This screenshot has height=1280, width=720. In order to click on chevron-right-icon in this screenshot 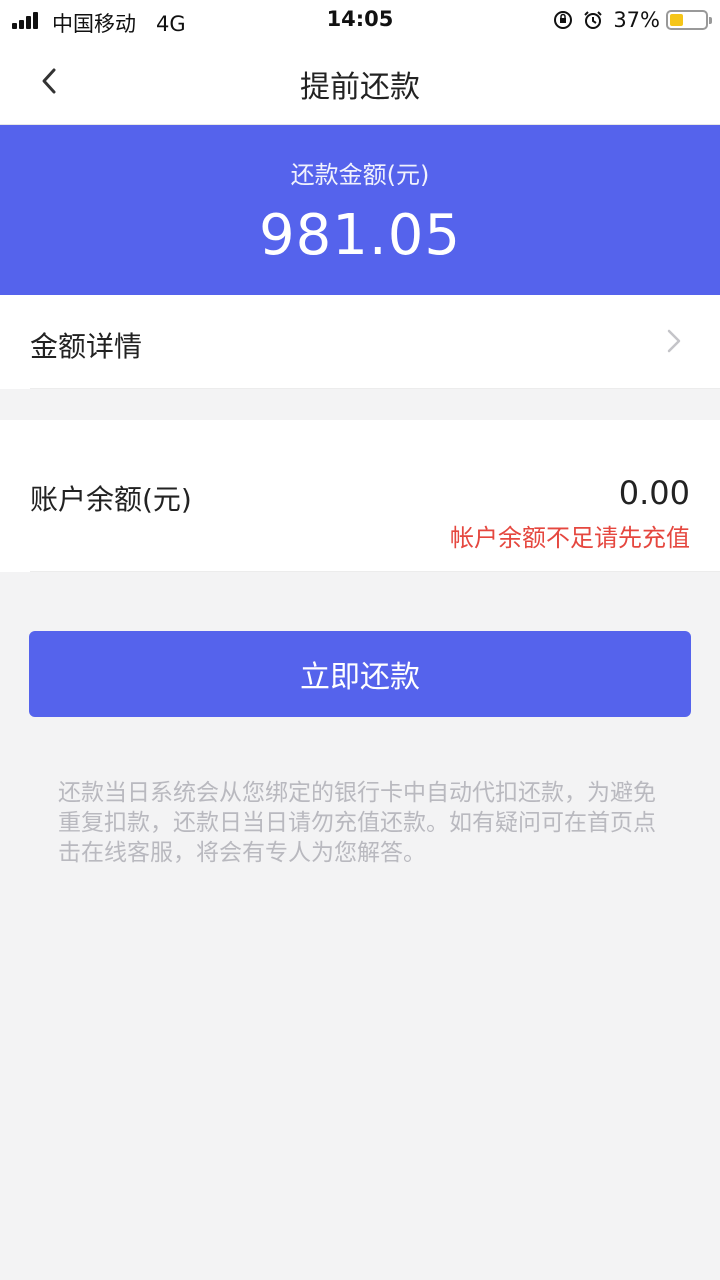, I will do `click(674, 341)`.